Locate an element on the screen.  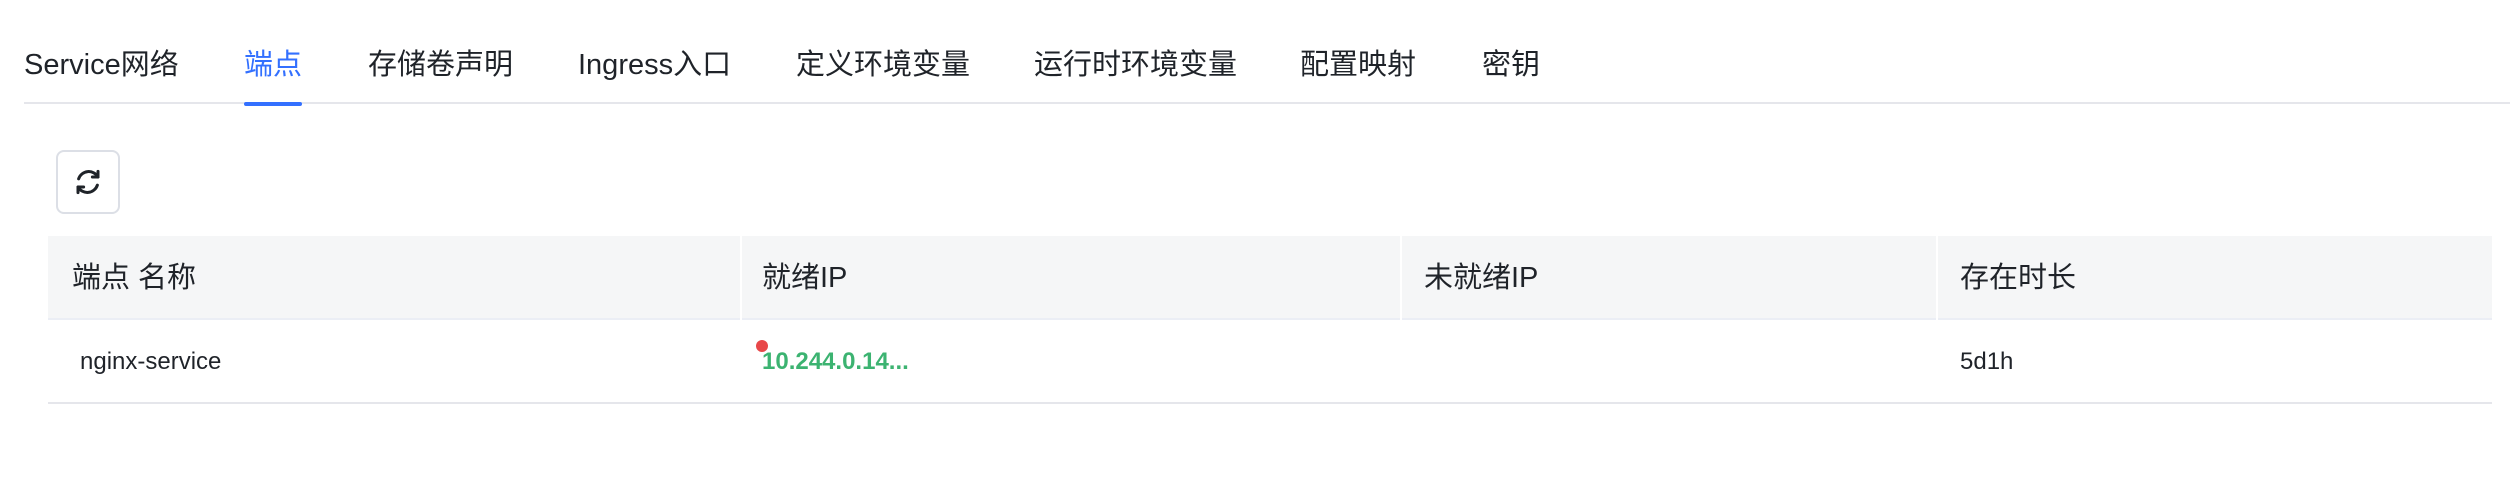
tab-defined-env: 定义环境变量 is located at coordinates (883, 74).